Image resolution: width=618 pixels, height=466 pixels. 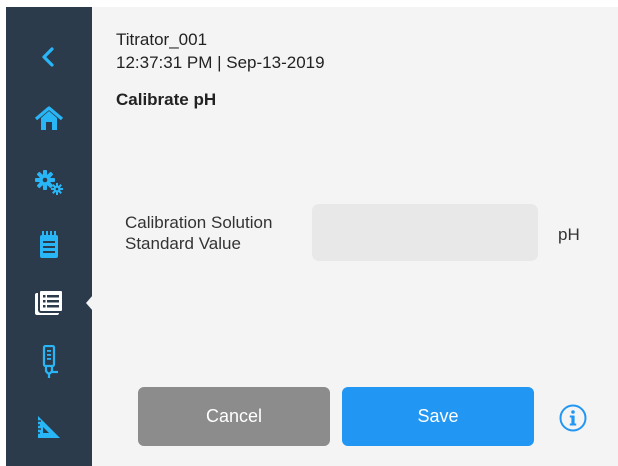 I want to click on back-button, so click(x=49, y=57).